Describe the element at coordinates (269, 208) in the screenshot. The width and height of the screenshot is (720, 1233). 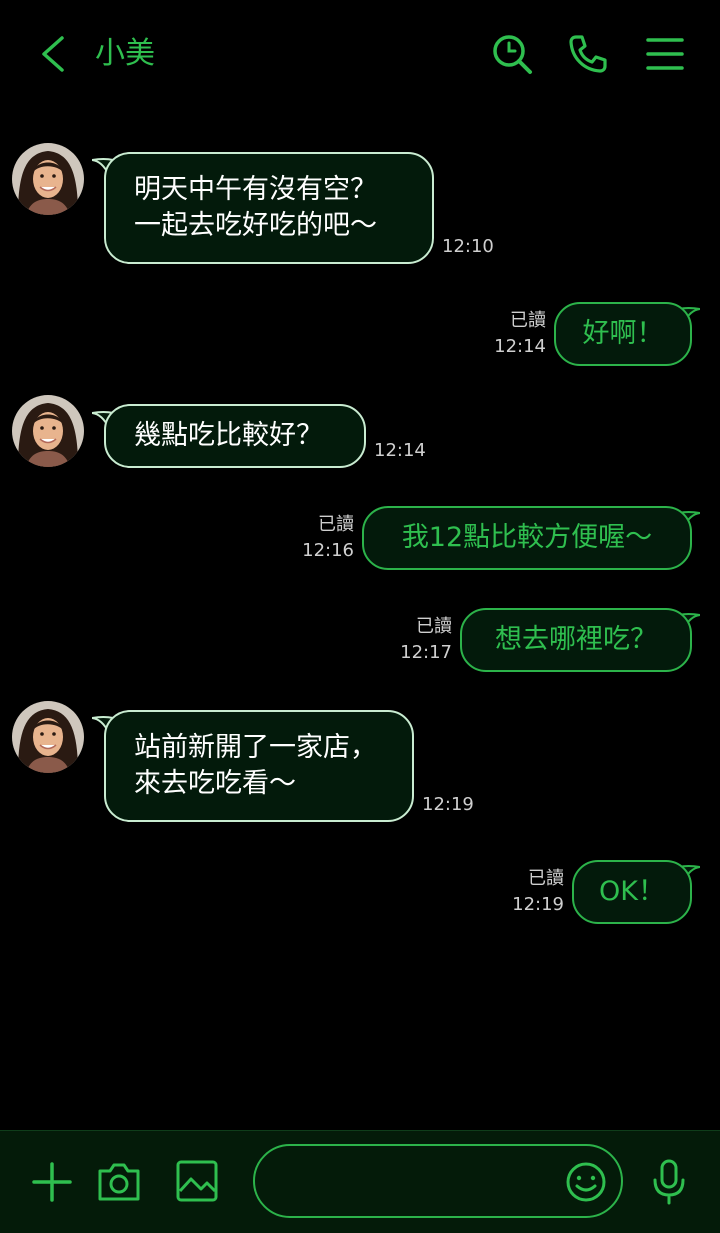
I see `message-bubble-incoming: 明天中午有沒有空？ 一起去吃好吃的吧～` at that location.